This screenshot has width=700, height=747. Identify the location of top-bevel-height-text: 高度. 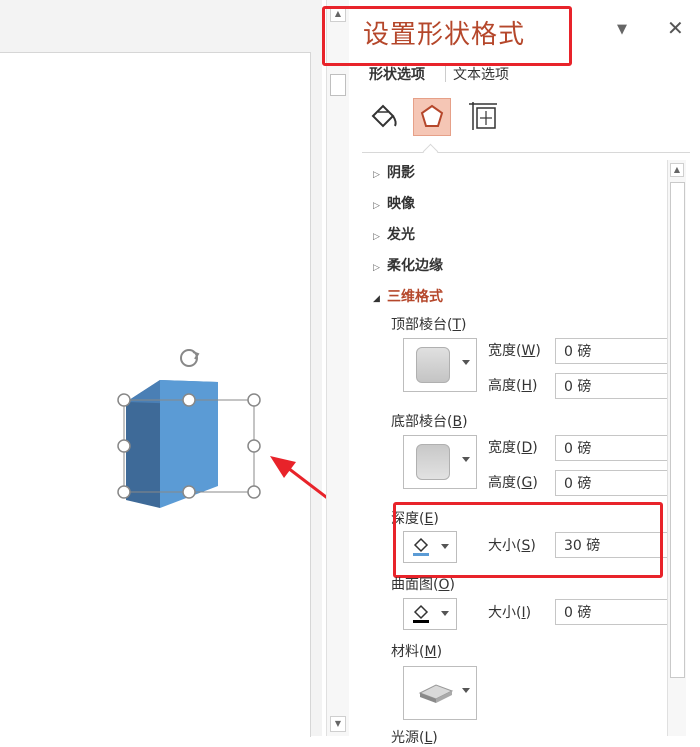
(502, 386).